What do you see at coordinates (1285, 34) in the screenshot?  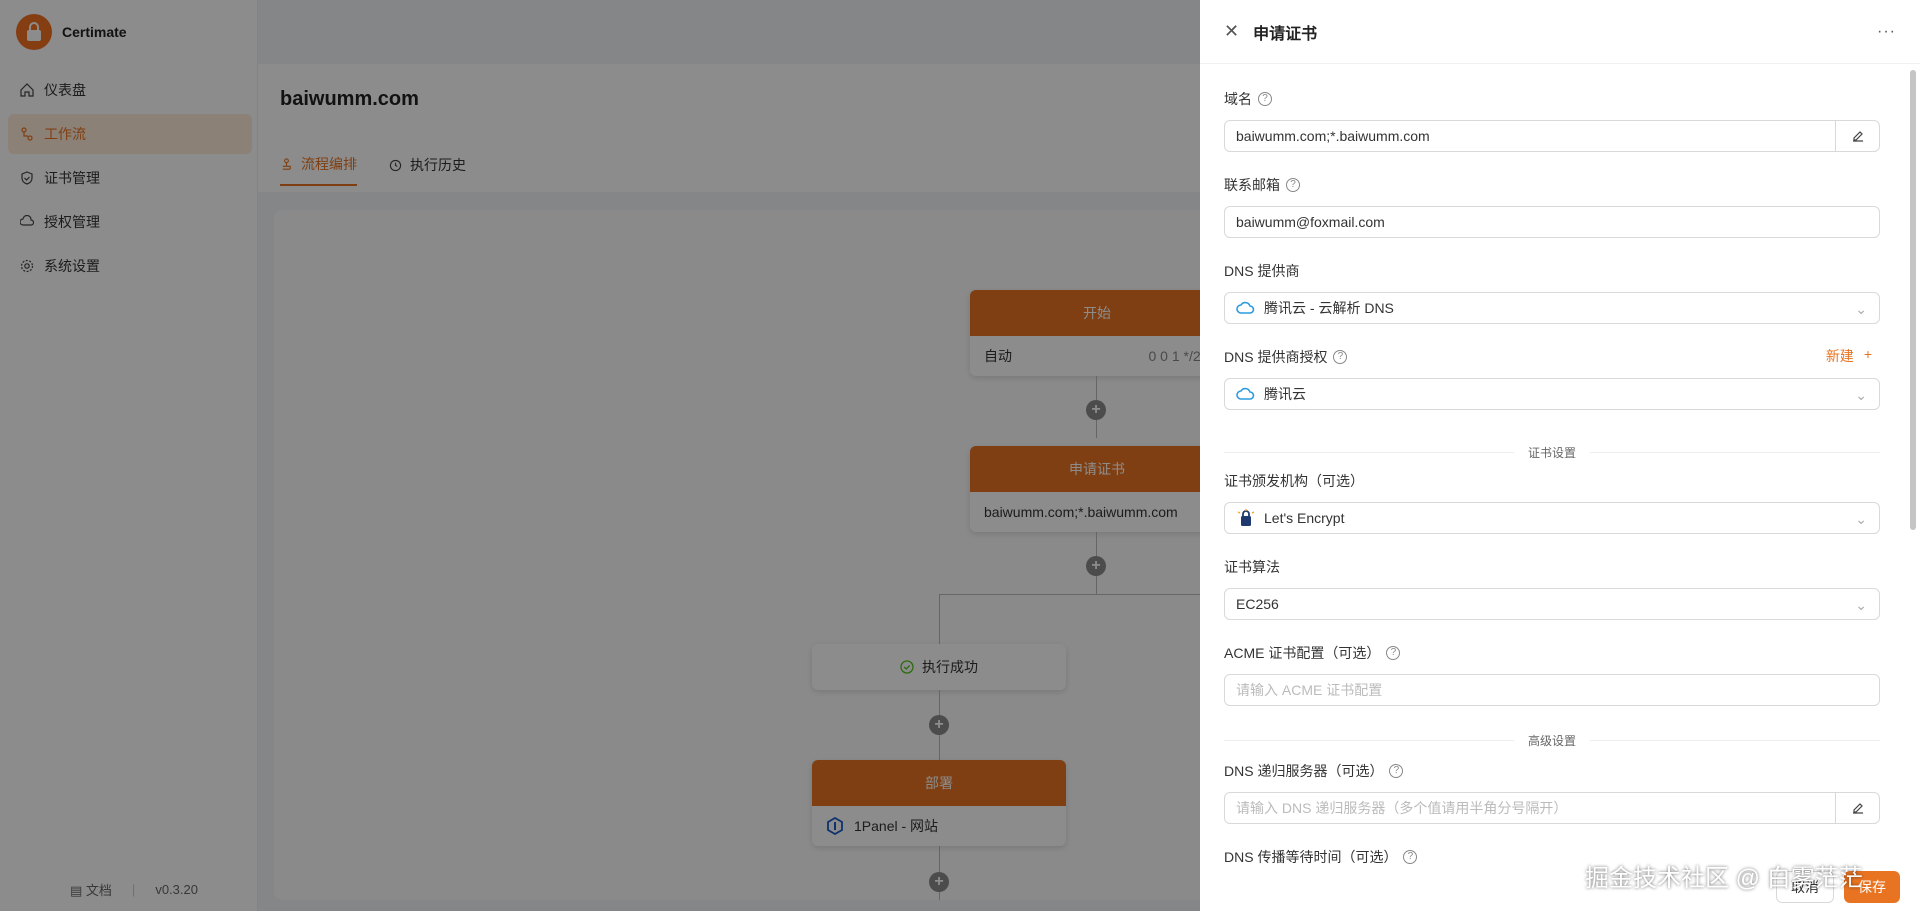 I see `drawer-title: 申请证书` at bounding box center [1285, 34].